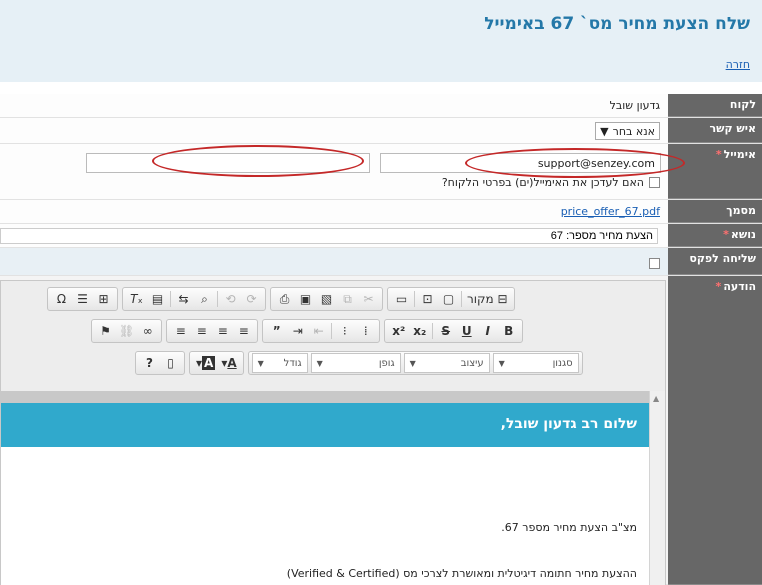 Image resolution: width=762 pixels, height=585 pixels. Describe the element at coordinates (535, 363) in the screenshot. I see `style-combo: סגנון ▼` at that location.